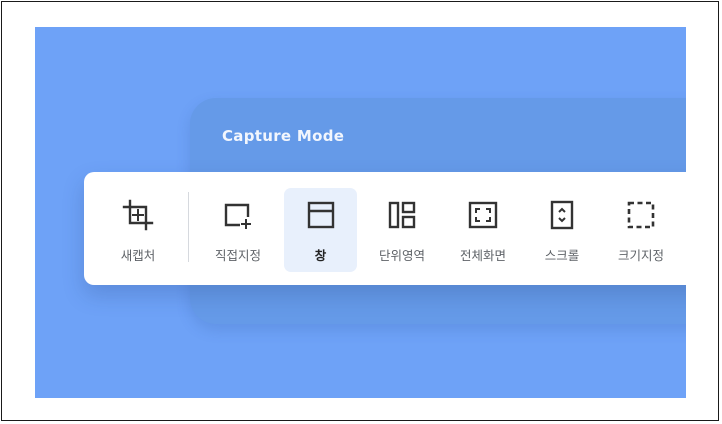 This screenshot has width=722, height=424. I want to click on custom-region-button: 직접지정, so click(238, 230).